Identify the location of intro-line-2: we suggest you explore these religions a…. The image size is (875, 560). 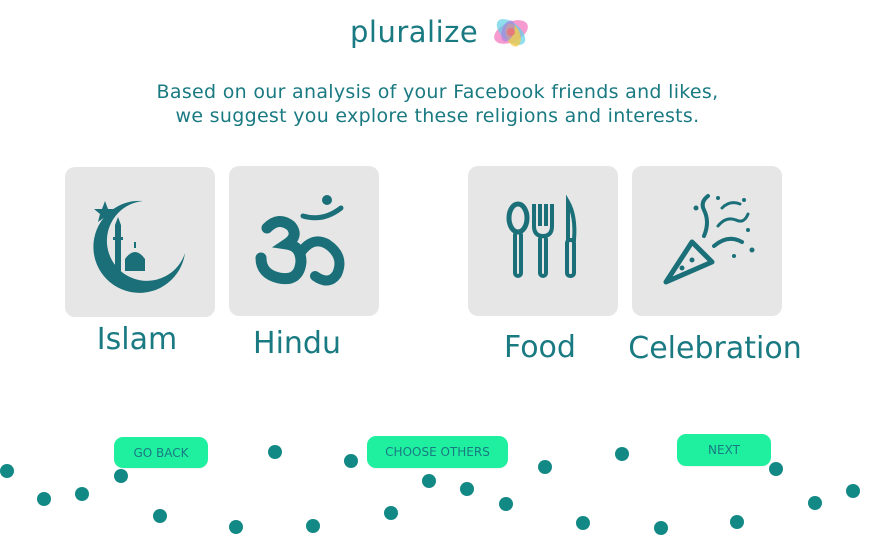
(437, 116).